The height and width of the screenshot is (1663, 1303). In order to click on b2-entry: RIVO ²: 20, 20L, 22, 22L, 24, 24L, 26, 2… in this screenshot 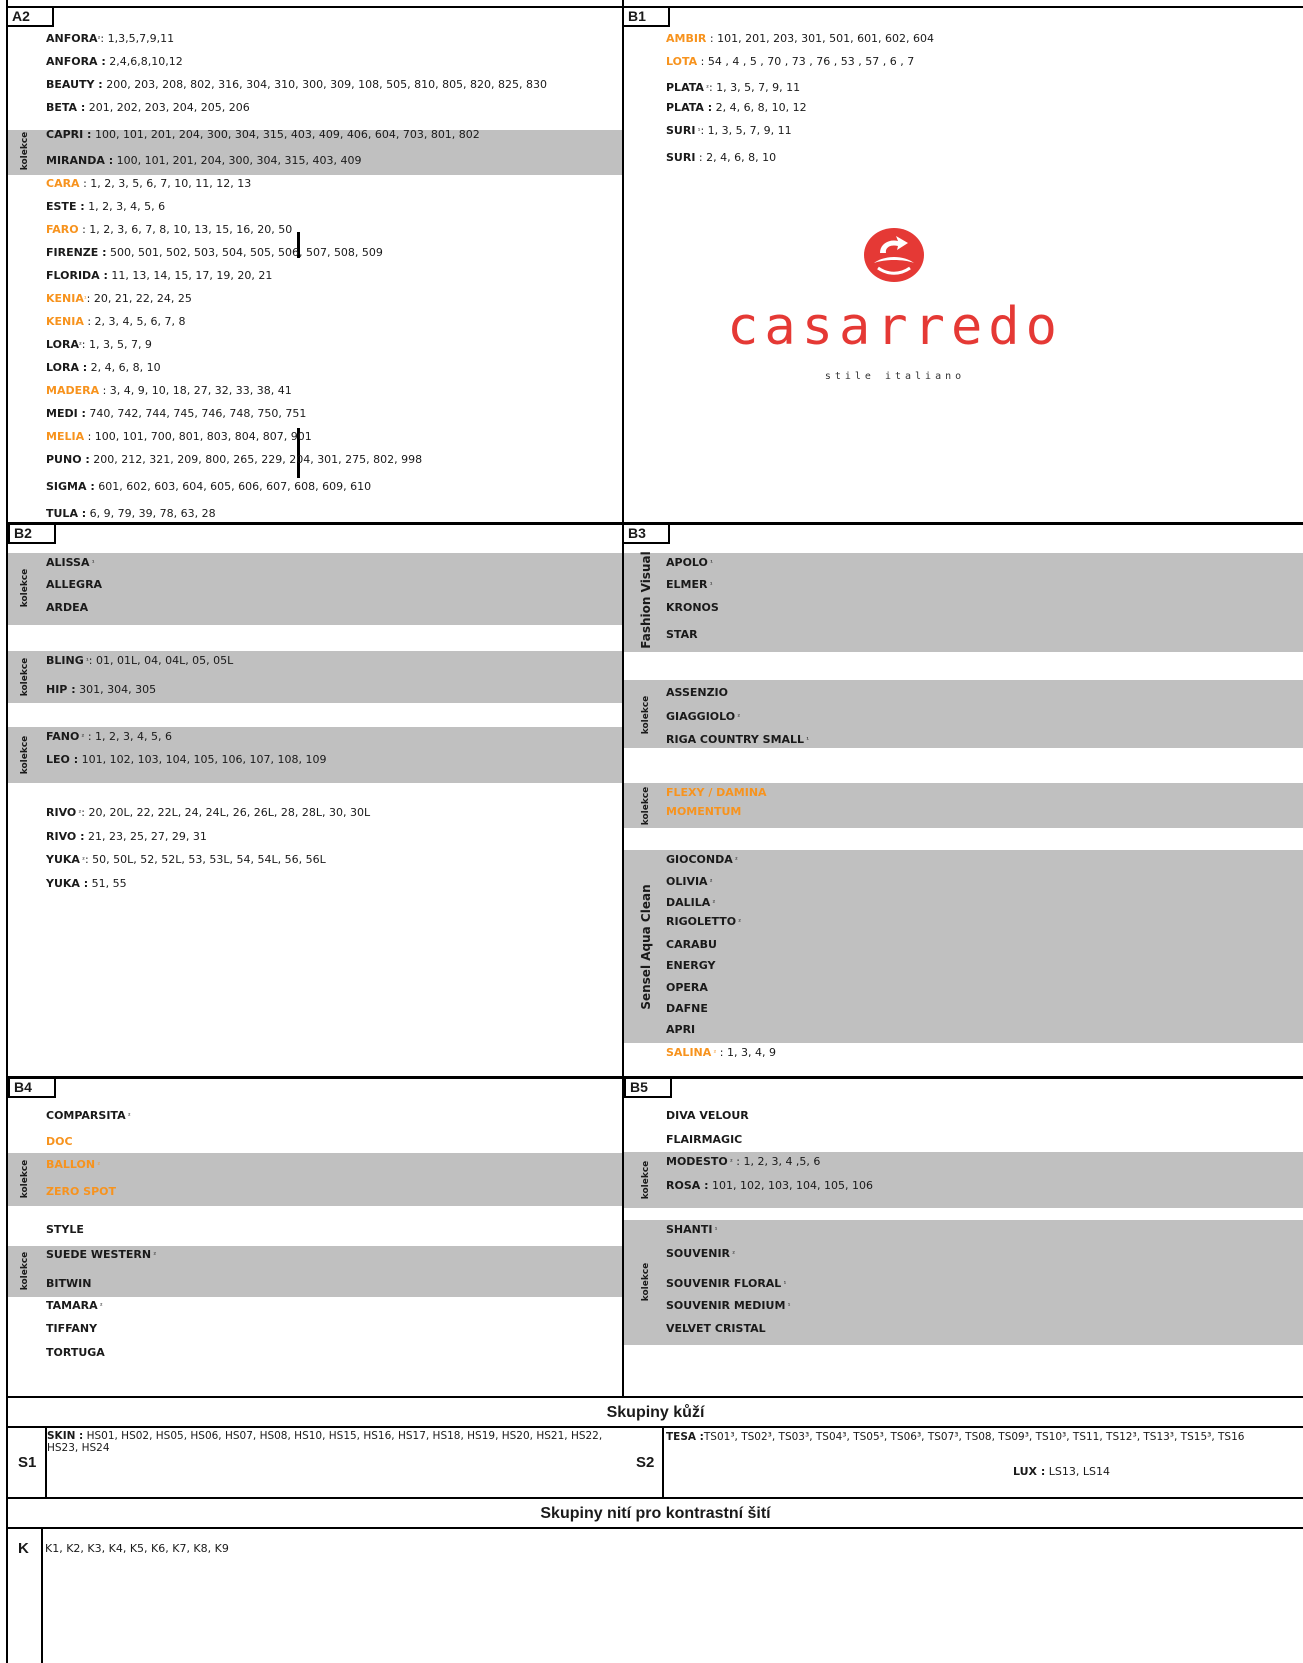, I will do `click(208, 813)`.